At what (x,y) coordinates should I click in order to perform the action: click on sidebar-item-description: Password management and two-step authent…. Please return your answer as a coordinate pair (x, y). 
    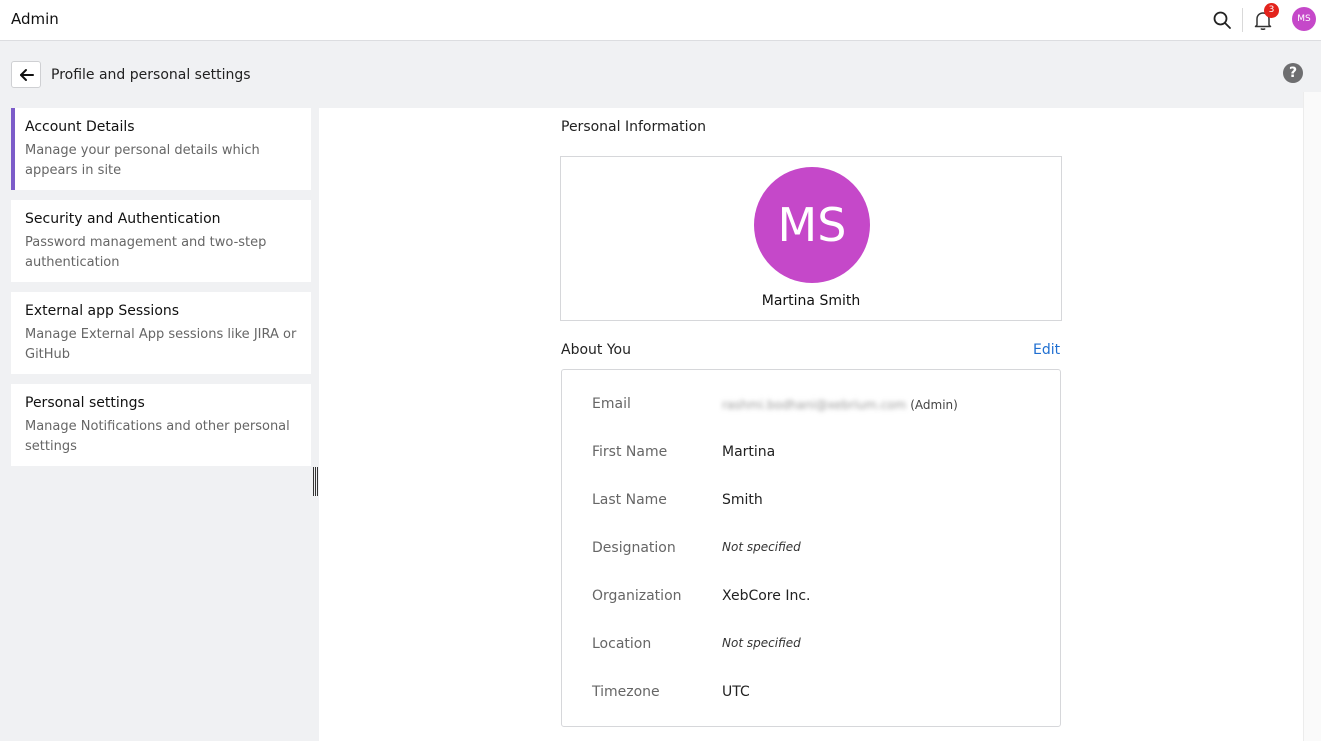
    Looking at the image, I should click on (146, 252).